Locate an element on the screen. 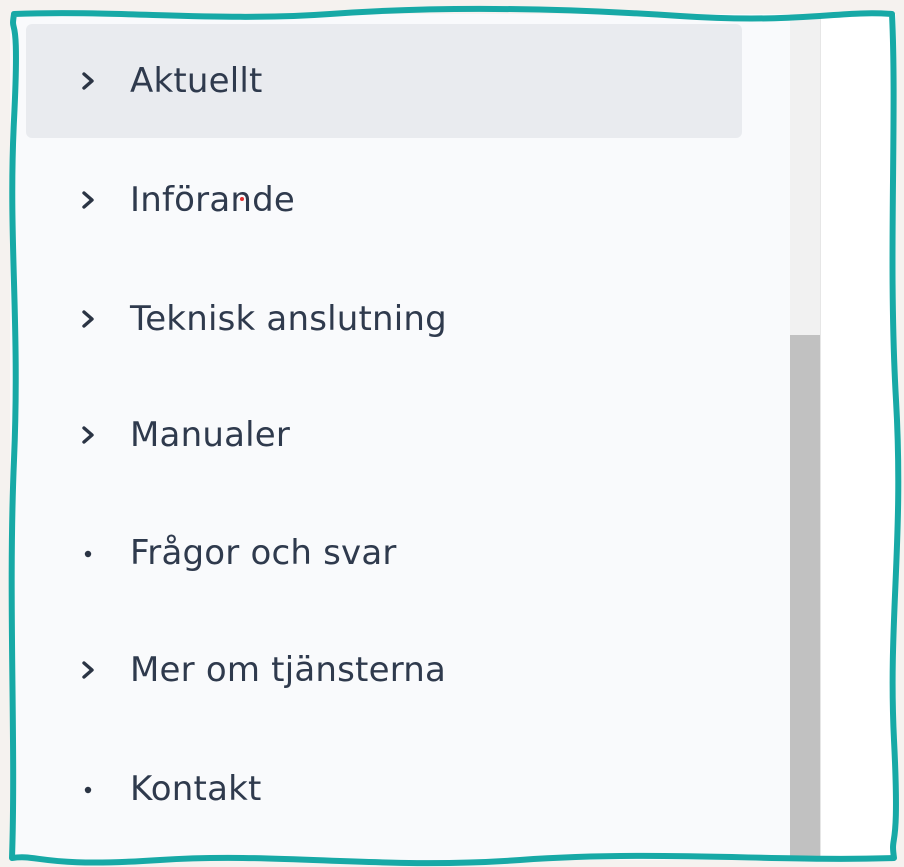 The height and width of the screenshot is (867, 904). sidebar-item-label: Aktuellt is located at coordinates (196, 81).